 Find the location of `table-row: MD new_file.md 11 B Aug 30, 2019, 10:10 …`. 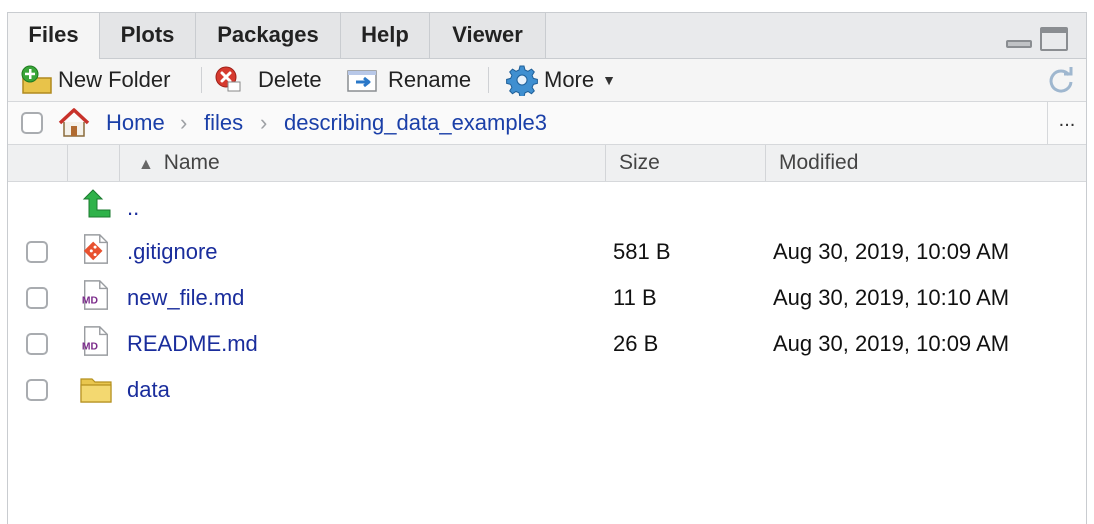

table-row: MD new_file.md 11 B Aug 30, 2019, 10:10 … is located at coordinates (547, 298).